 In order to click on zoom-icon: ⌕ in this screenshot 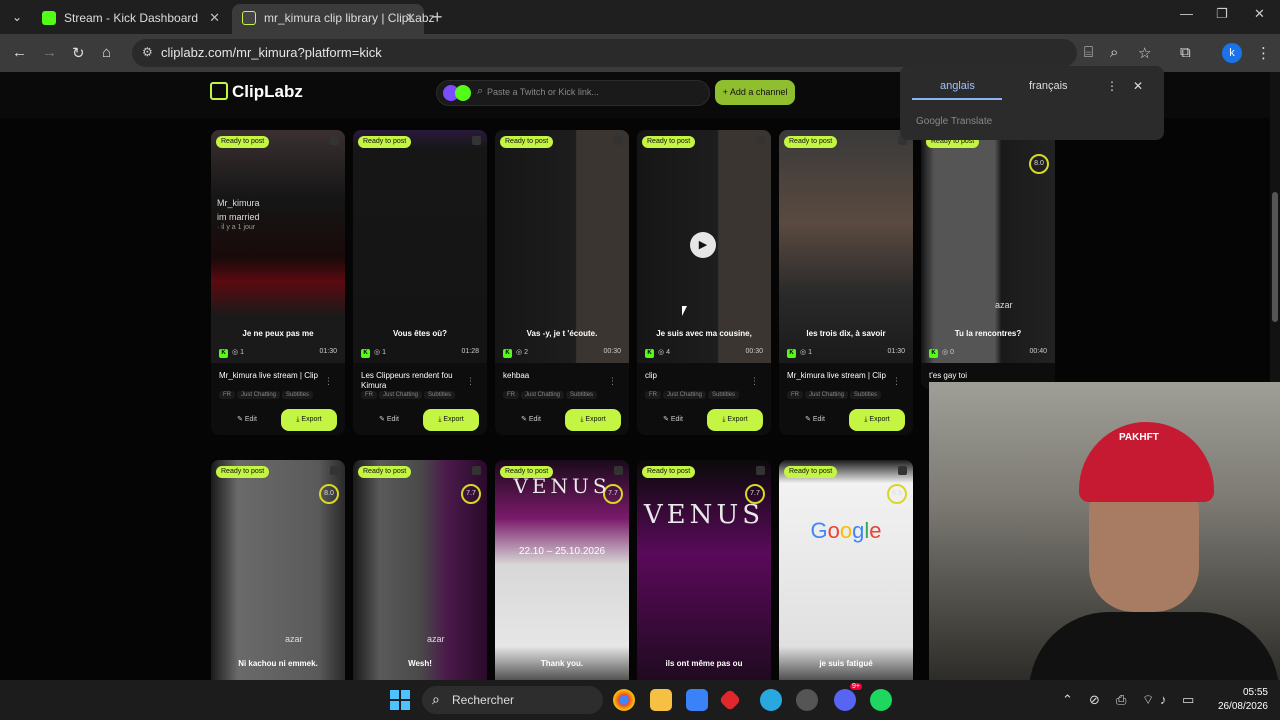, I will do `click(1114, 52)`.